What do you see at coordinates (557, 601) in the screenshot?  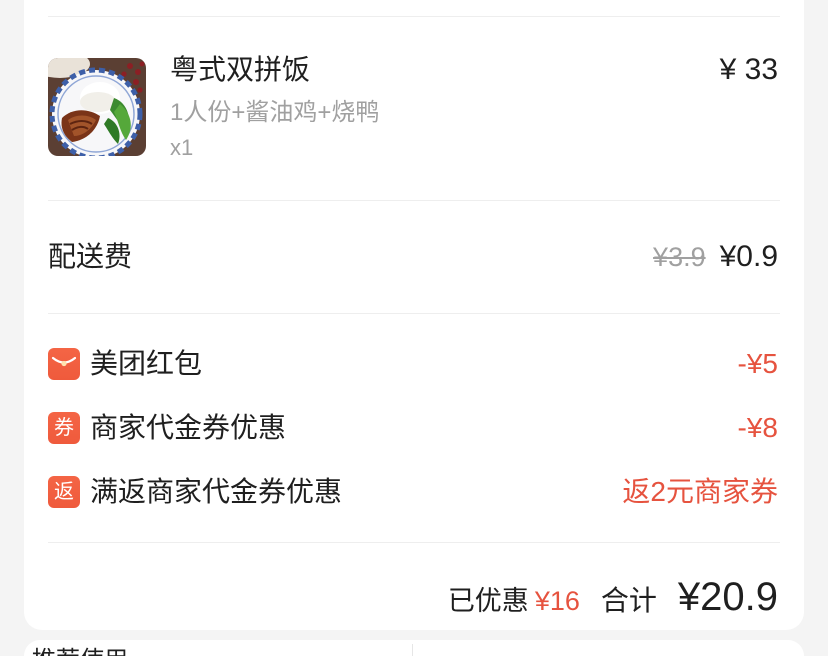 I see `discount-total-amount: ¥16` at bounding box center [557, 601].